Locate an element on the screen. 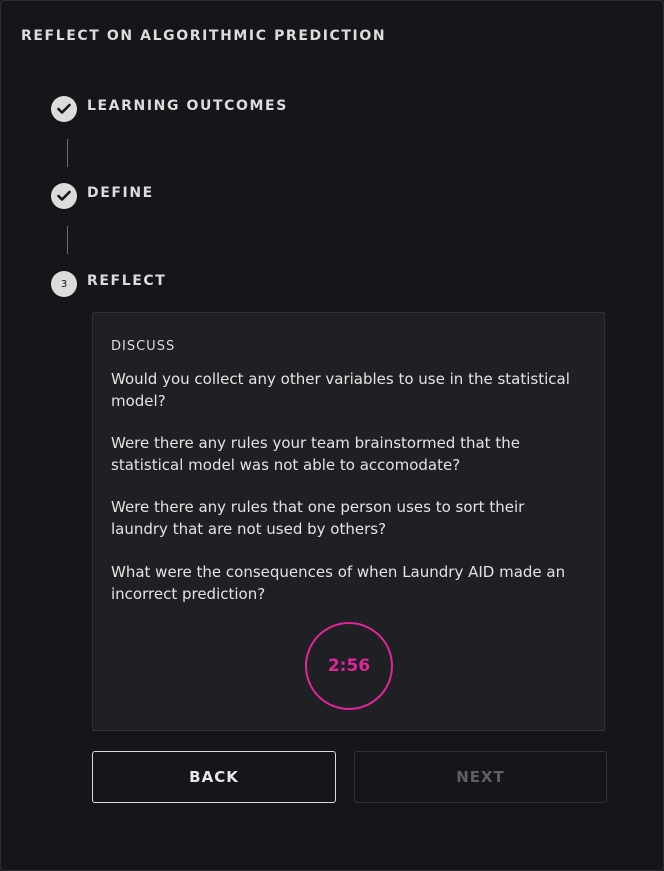 The image size is (664, 871). next-button: NEXT is located at coordinates (480, 777).